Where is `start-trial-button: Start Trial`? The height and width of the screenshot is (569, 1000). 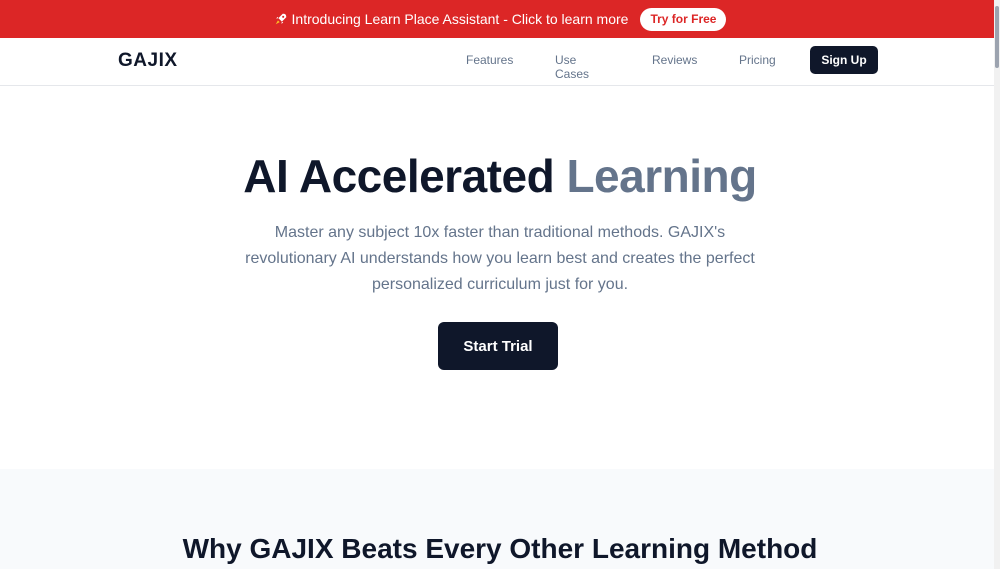 start-trial-button: Start Trial is located at coordinates (498, 346).